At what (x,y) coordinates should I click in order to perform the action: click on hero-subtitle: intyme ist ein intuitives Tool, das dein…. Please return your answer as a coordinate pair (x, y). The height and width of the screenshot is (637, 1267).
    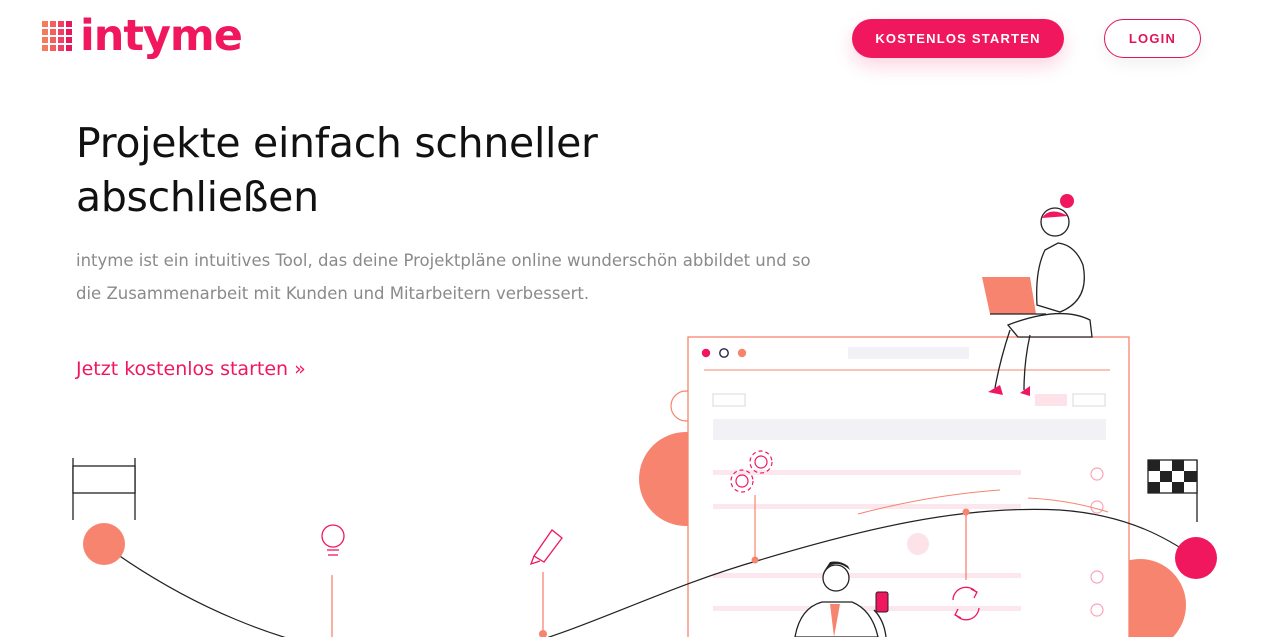
    Looking at the image, I should click on (456, 277).